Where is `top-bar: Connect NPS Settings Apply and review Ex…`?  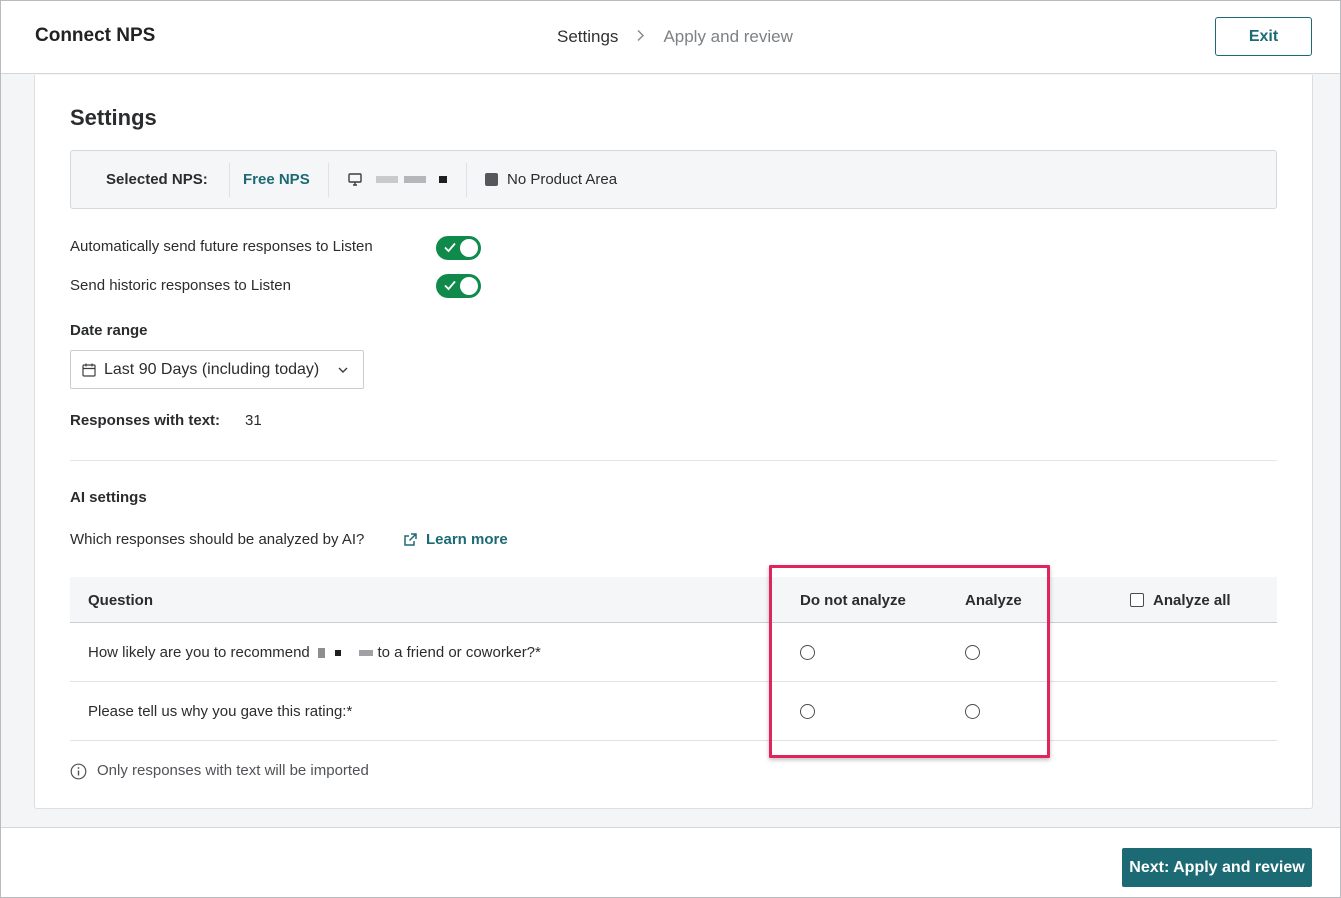
top-bar: Connect NPS Settings Apply and review Ex… is located at coordinates (670, 37).